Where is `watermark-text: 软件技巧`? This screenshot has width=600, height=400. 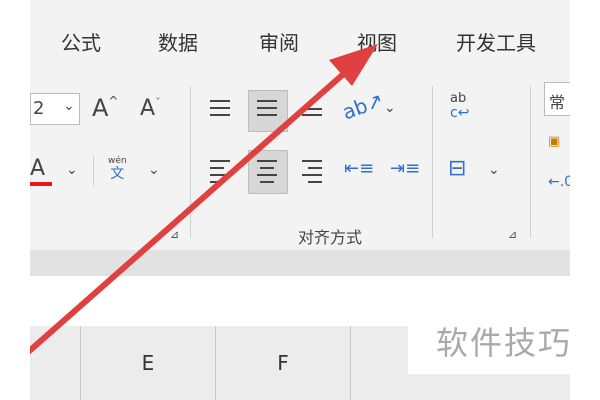
watermark-text: 软件技巧 is located at coordinates (504, 343).